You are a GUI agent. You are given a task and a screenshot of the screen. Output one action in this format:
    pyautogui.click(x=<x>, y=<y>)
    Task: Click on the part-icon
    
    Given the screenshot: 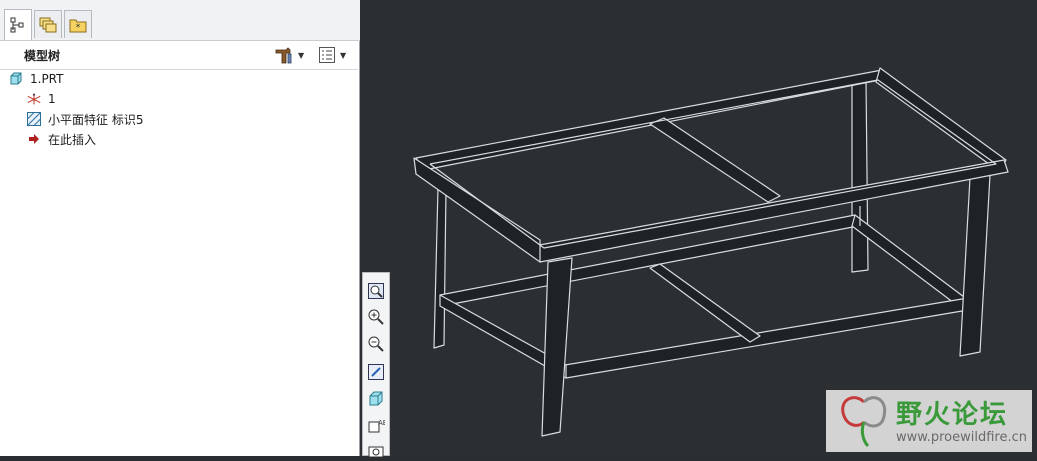 What is the action you would take?
    pyautogui.click(x=16, y=79)
    